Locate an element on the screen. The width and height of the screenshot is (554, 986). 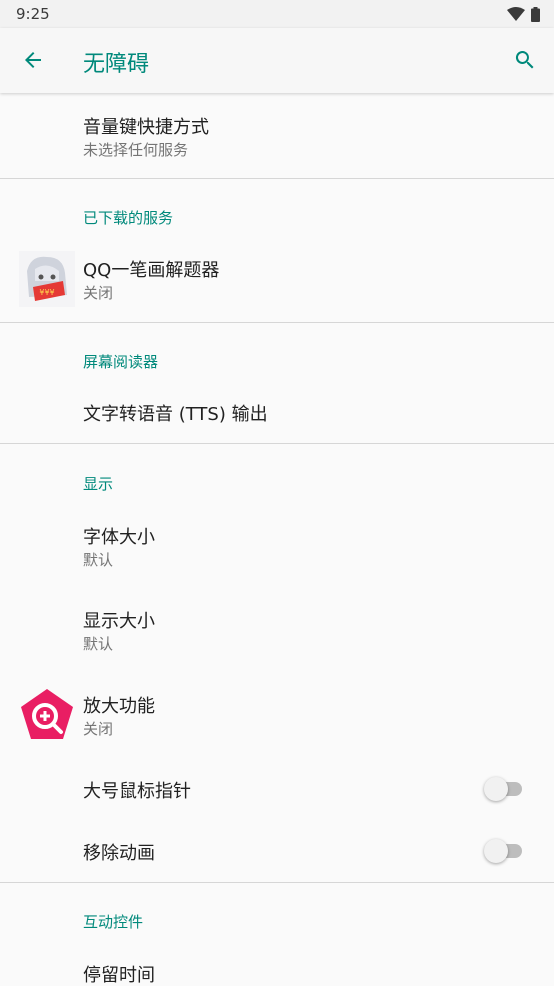
magnification-icon is located at coordinates (47, 714).